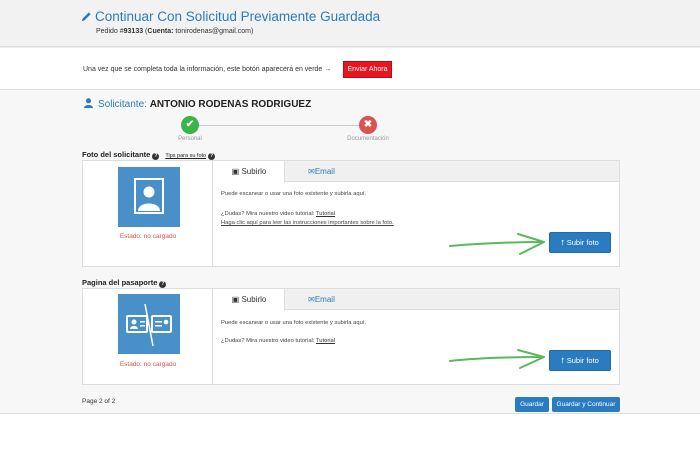 This screenshot has height=467, width=700. I want to click on save-continue-button: Guardar y Continuar, so click(586, 404).